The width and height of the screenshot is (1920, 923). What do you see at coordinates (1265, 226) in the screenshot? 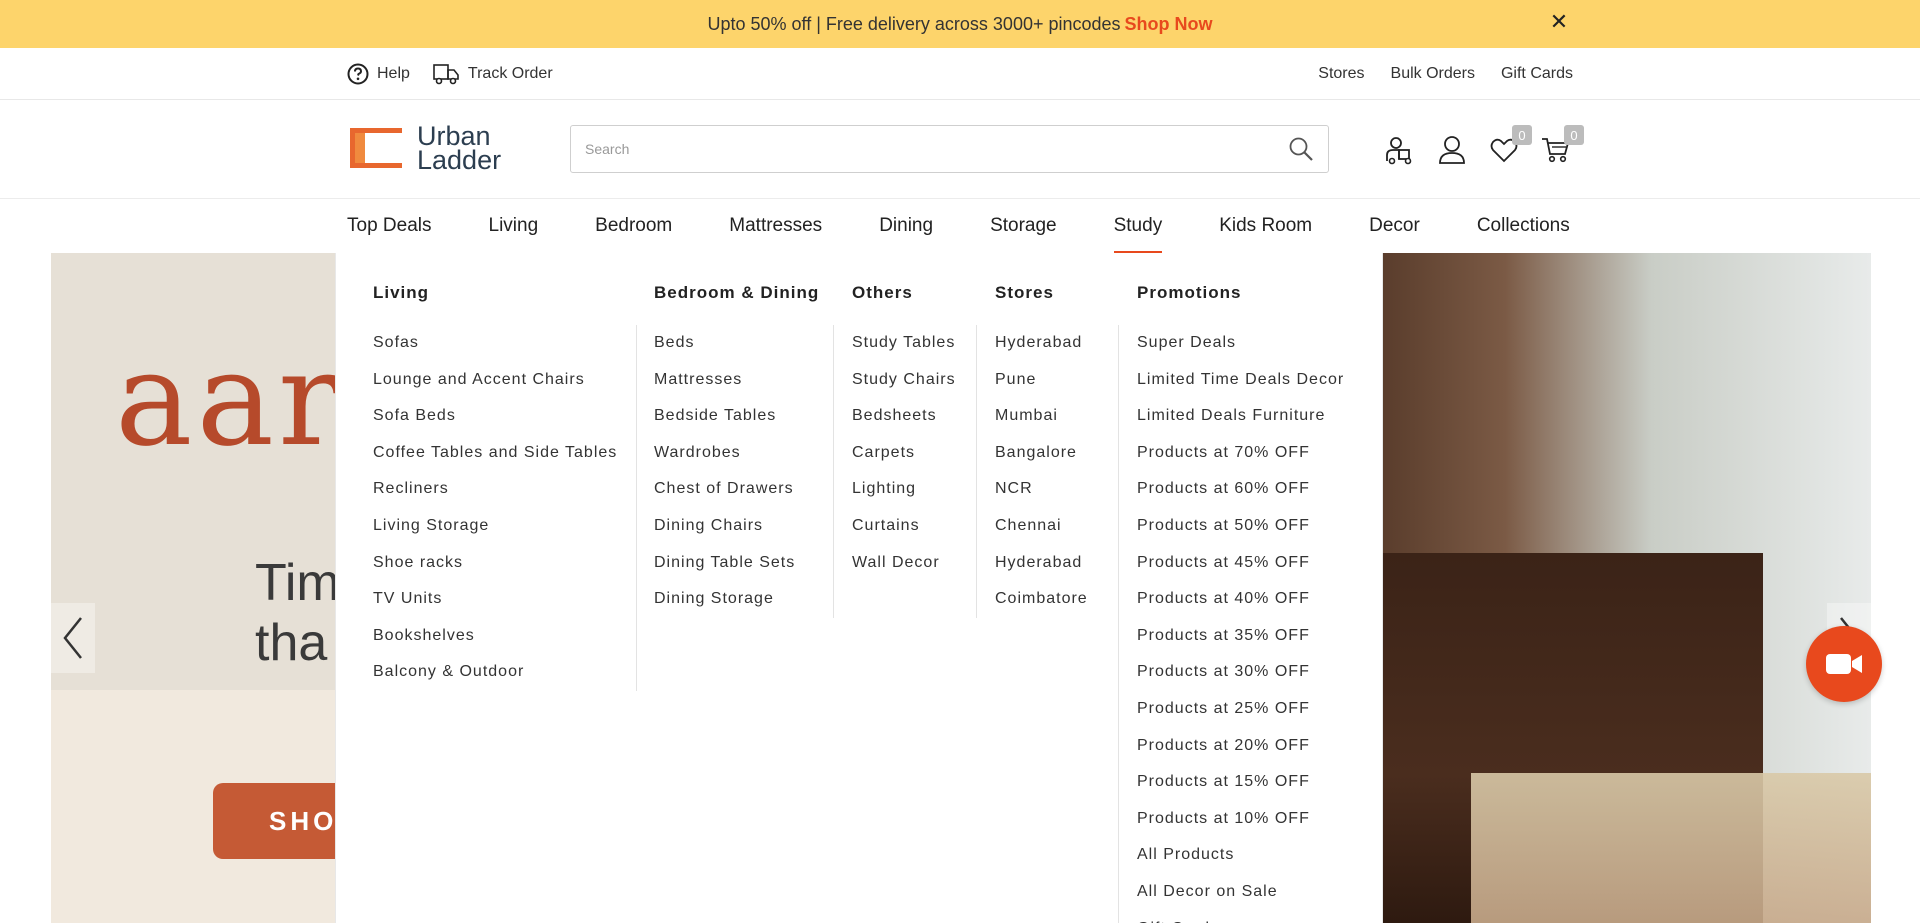
I see `nav-kids-room: Kids Room` at bounding box center [1265, 226].